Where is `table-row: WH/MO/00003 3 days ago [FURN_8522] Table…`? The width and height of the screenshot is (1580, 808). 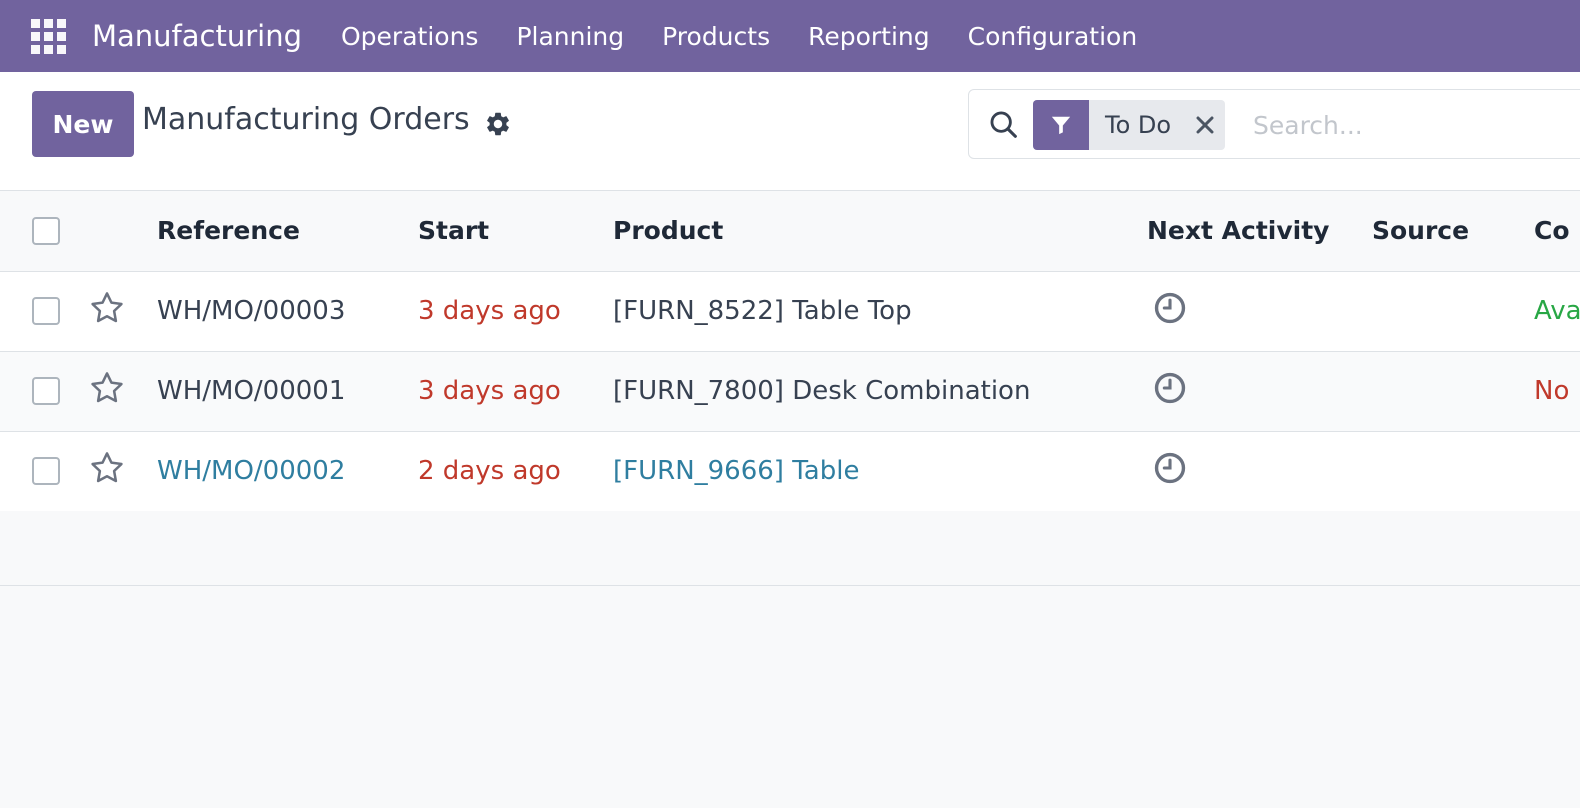
table-row: WH/MO/00003 3 days ago [FURN_8522] Table… is located at coordinates (790, 311).